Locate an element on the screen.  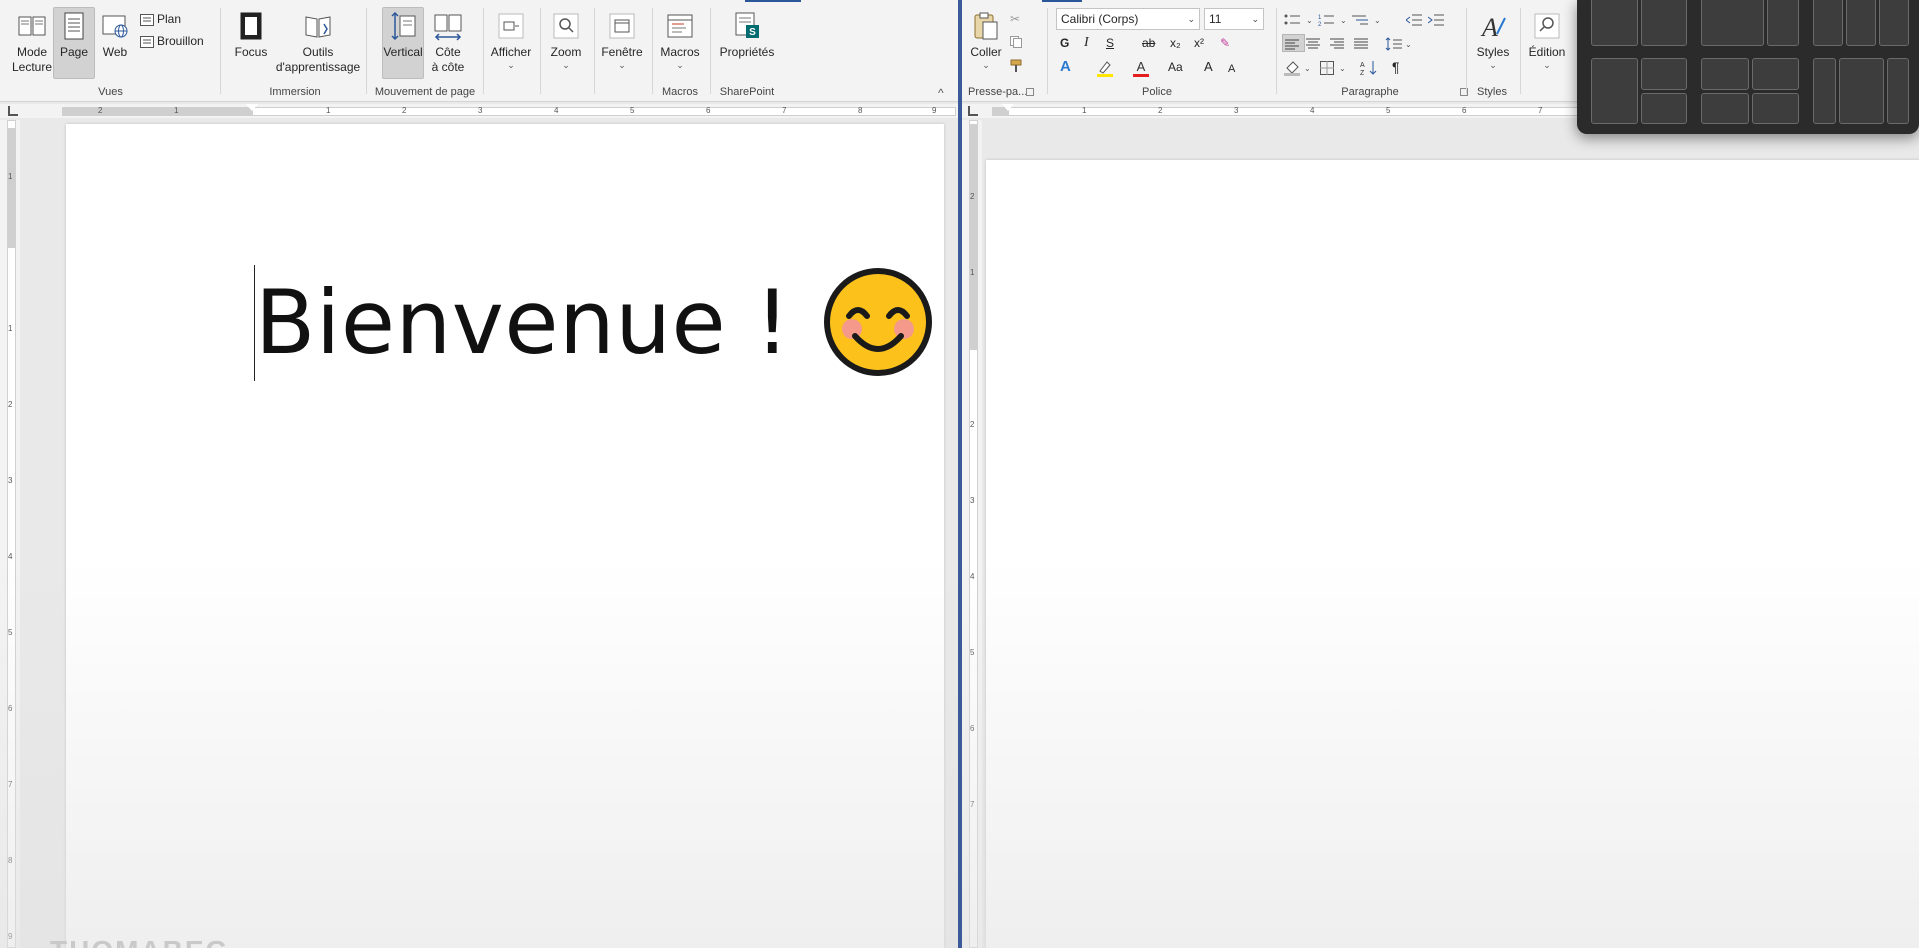
window-button: Fenêtre ⌄ is located at coordinates (622, 39).